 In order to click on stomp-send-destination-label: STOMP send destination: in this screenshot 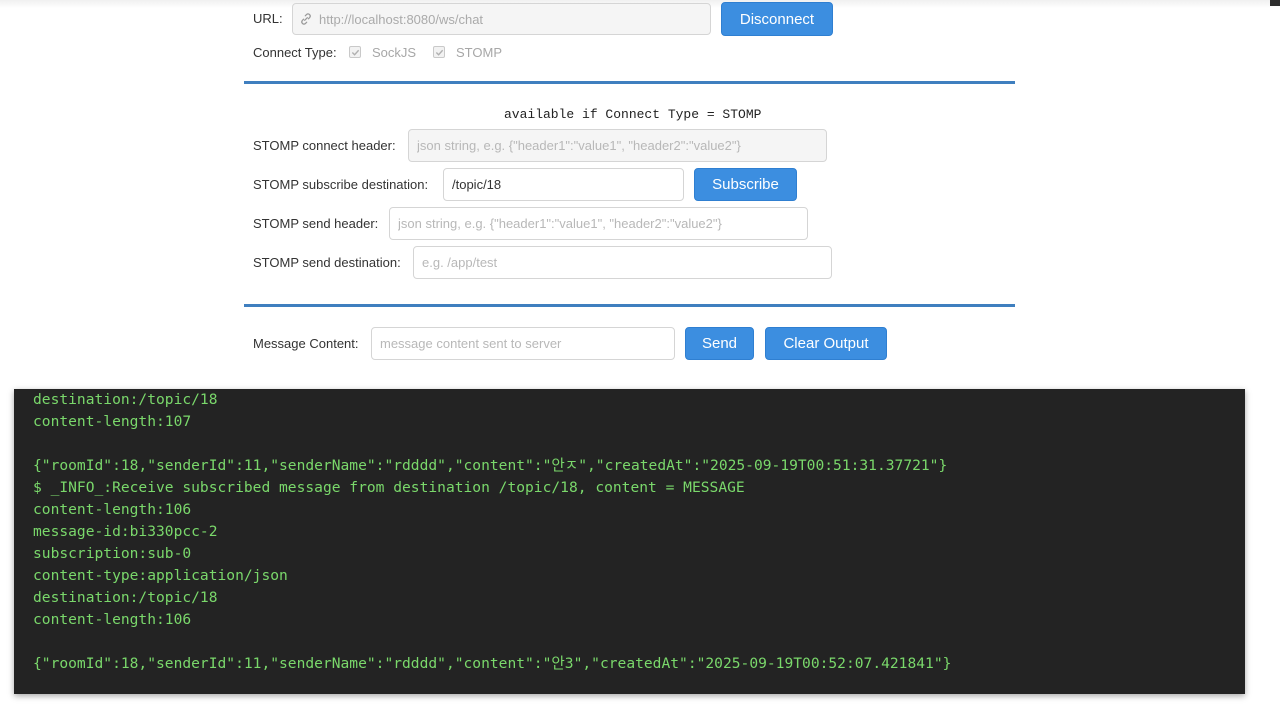, I will do `click(327, 263)`.